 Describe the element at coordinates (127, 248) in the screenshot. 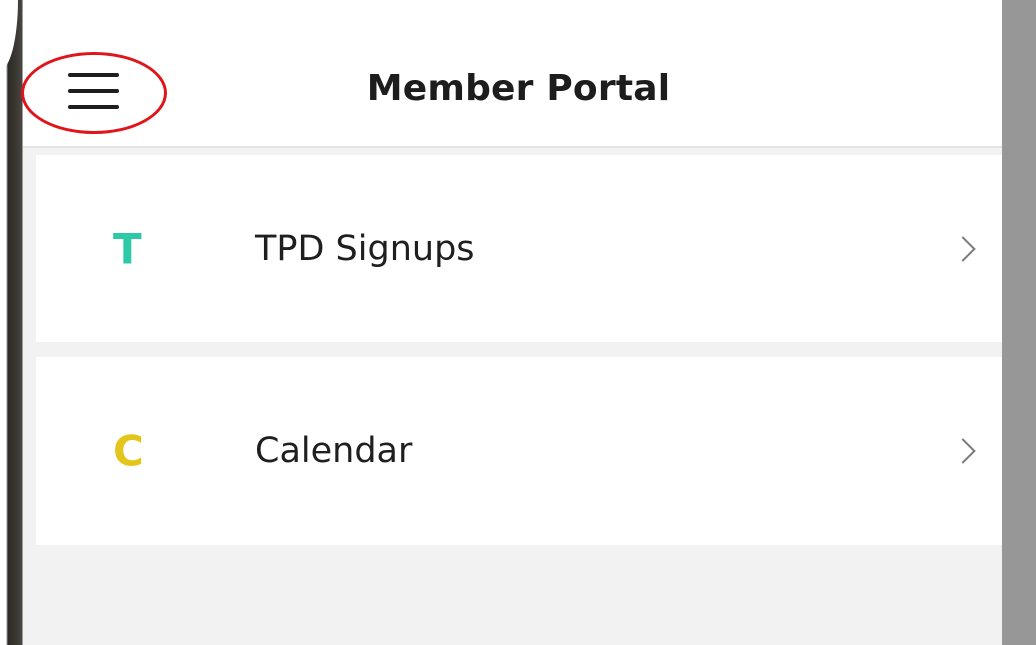

I see `letter-avatar-icon: T` at that location.